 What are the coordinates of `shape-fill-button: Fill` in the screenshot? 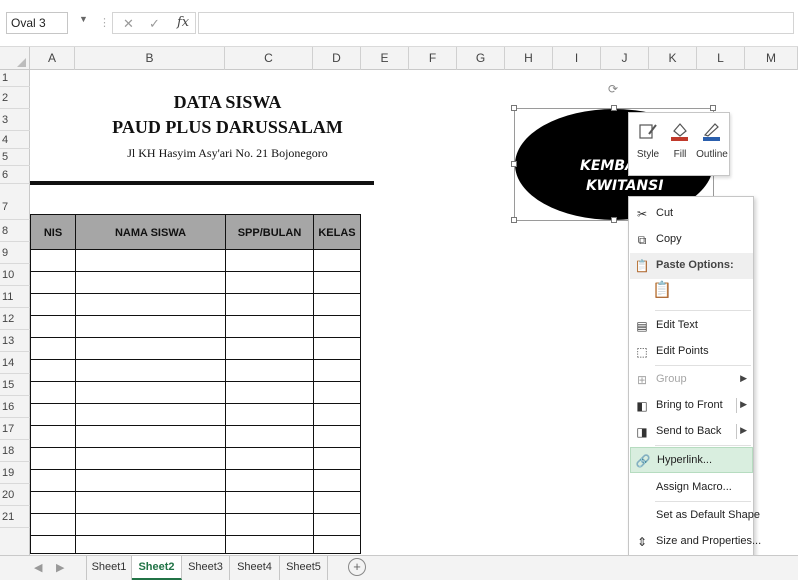 It's located at (680, 145).